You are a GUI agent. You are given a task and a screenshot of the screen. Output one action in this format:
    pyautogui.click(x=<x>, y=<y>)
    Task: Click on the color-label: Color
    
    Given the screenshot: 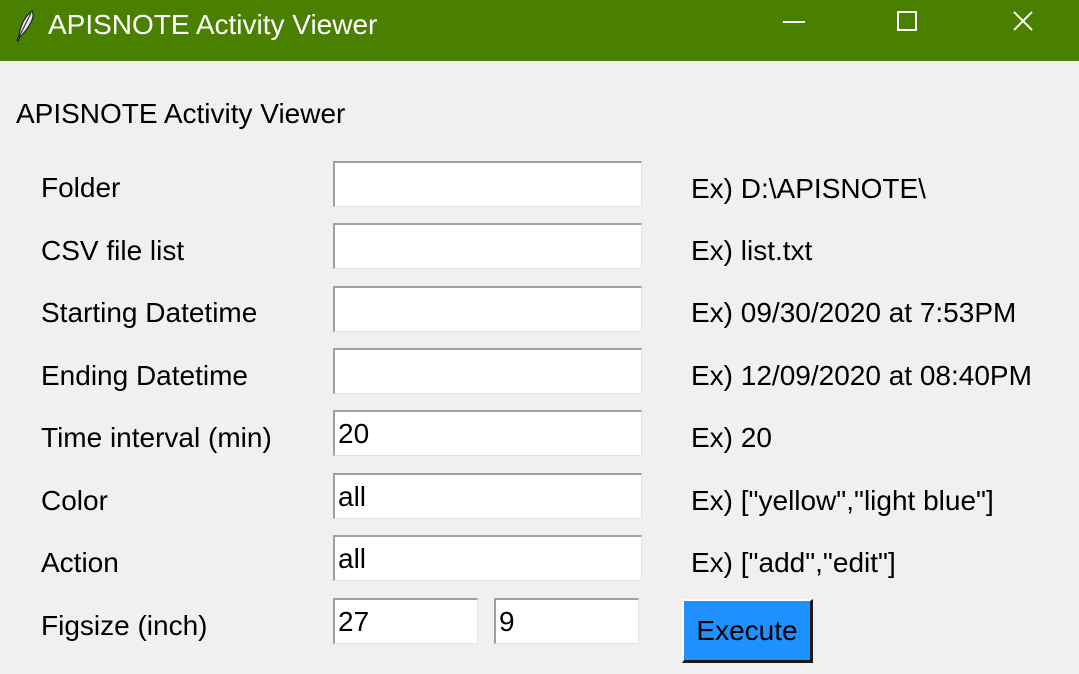 What is the action you would take?
    pyautogui.click(x=74, y=500)
    